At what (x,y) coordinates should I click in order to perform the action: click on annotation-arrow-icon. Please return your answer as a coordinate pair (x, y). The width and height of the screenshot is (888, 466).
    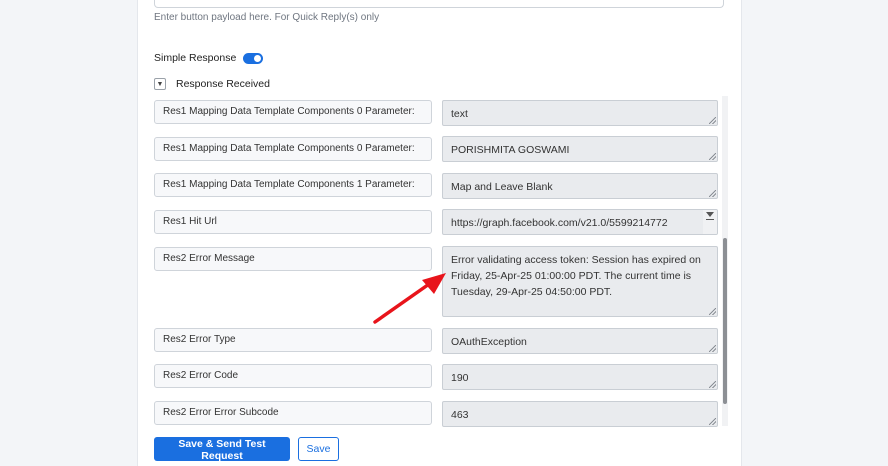
    Looking at the image, I should click on (409, 298).